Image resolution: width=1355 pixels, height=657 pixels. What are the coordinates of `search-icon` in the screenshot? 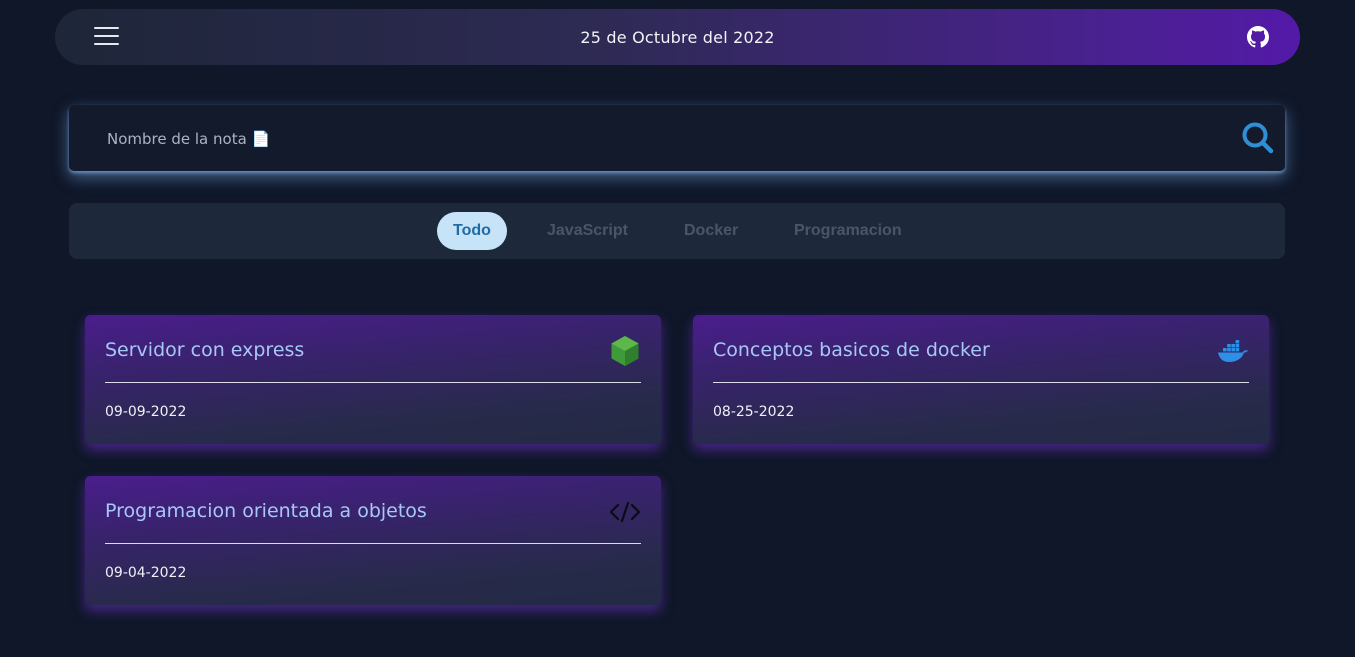 It's located at (1258, 138).